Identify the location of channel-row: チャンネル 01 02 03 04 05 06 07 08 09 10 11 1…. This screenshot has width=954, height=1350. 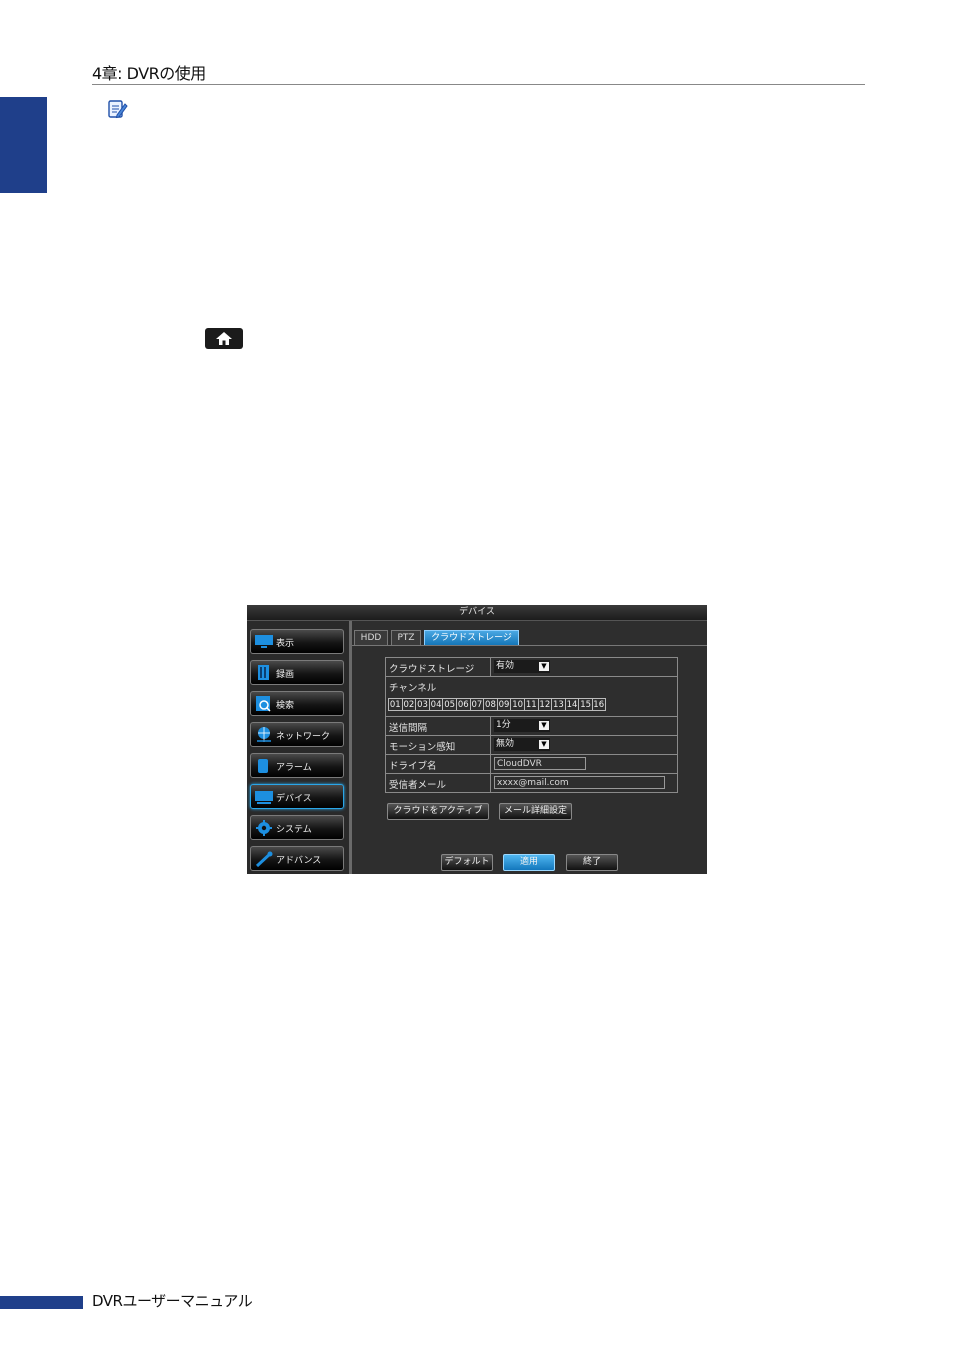
(531, 697).